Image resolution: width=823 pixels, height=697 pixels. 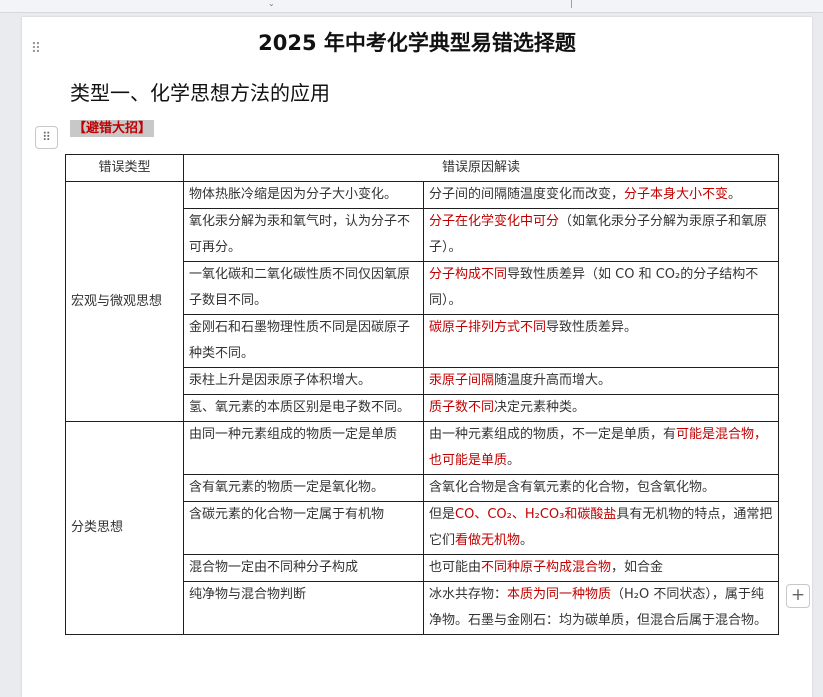 I want to click on reason-text: 导致性质差异。, so click(x=592, y=327).